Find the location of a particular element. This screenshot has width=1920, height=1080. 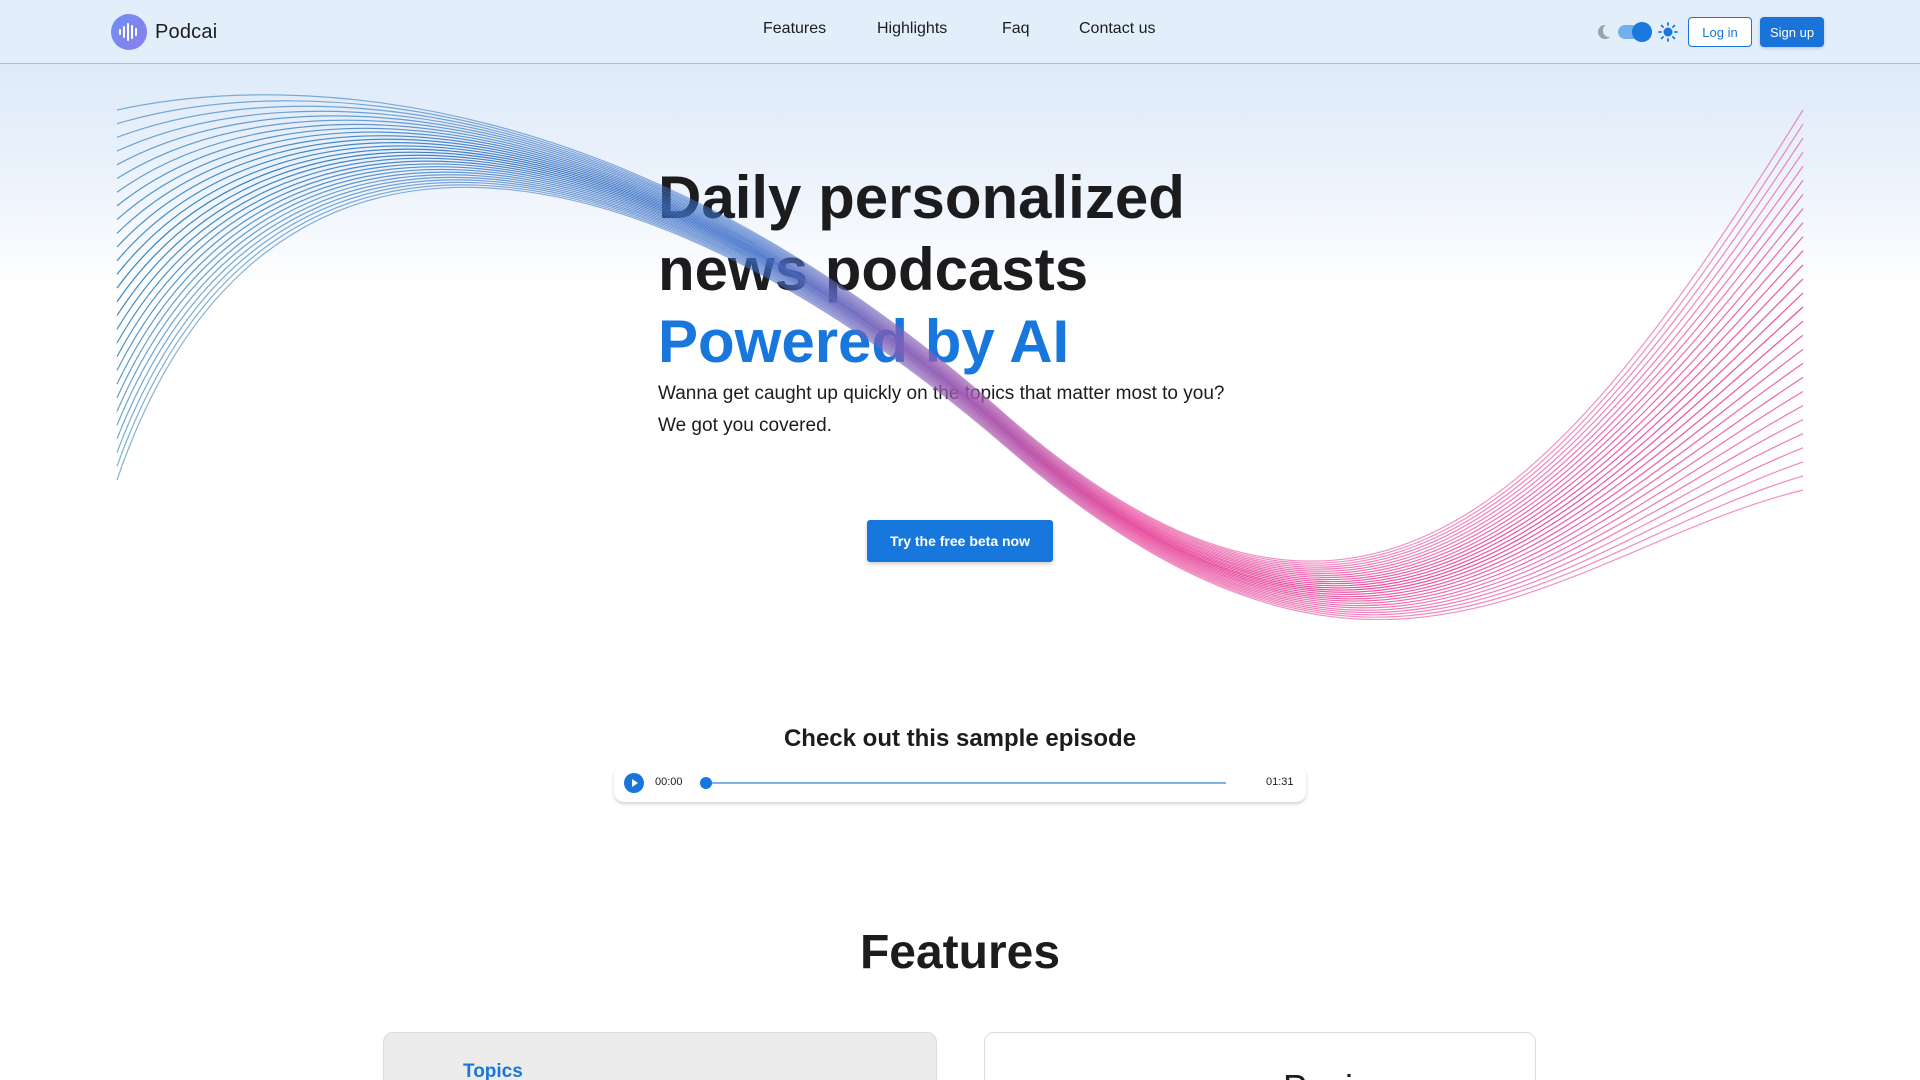

sun-icon is located at coordinates (1668, 32).